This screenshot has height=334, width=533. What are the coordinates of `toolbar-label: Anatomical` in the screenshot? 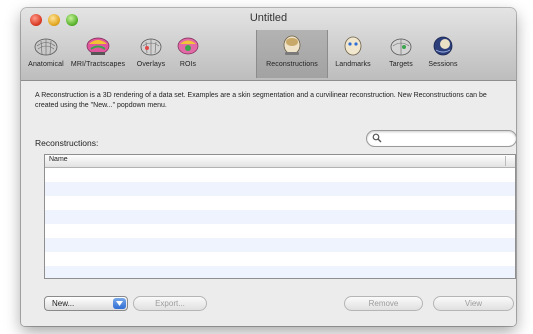 It's located at (46, 64).